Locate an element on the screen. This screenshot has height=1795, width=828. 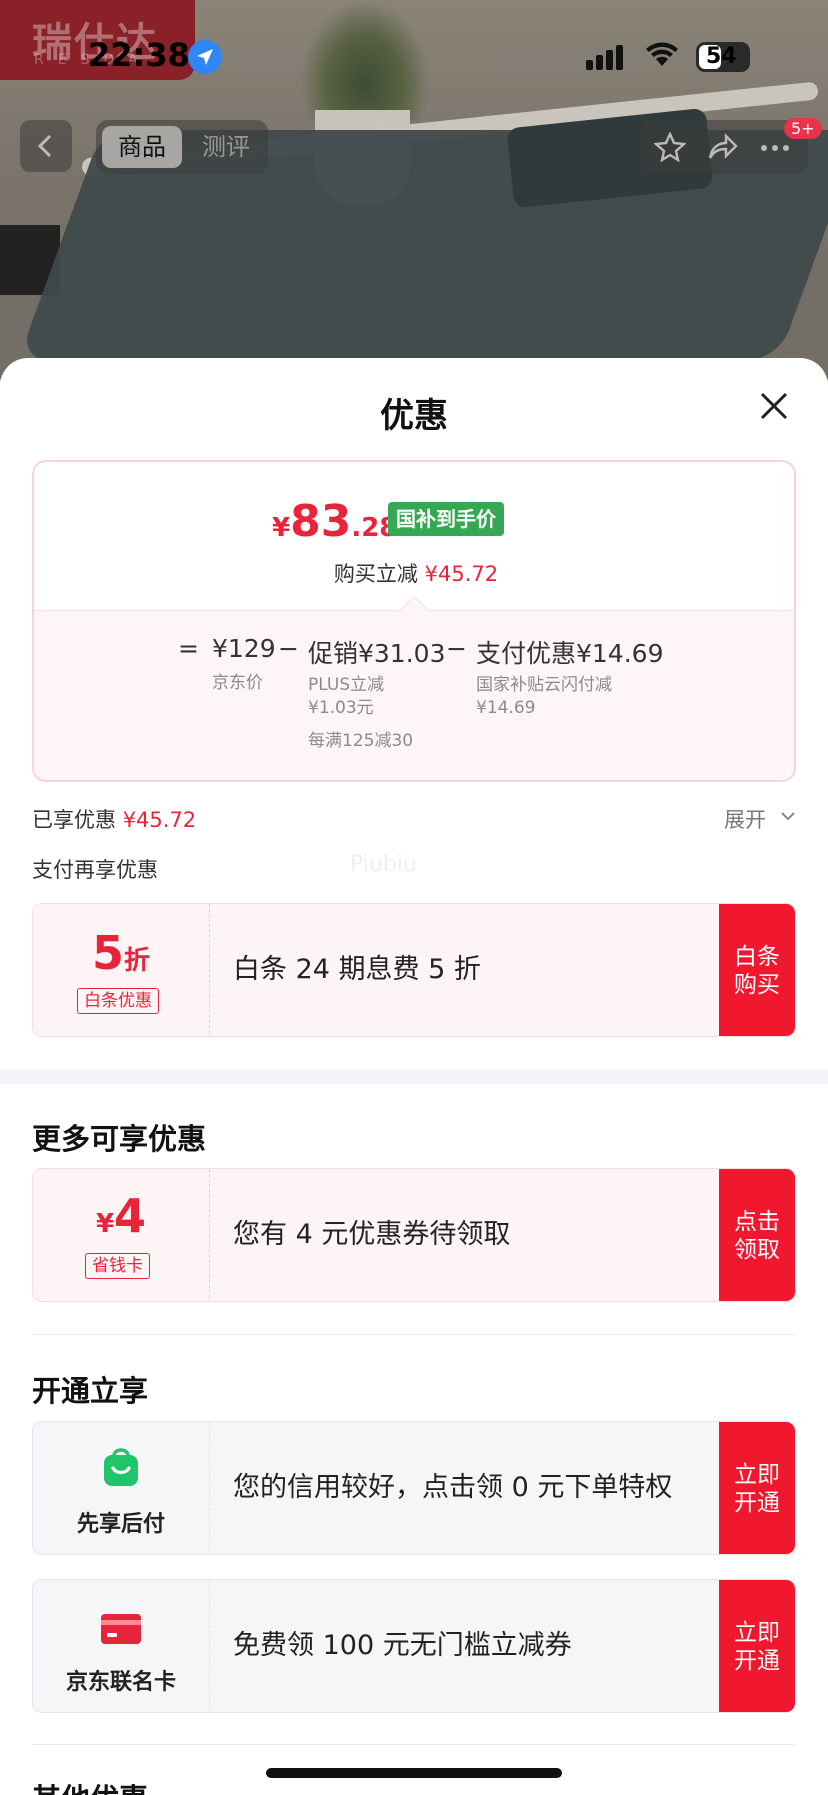
jd-price: ¥129 is located at coordinates (244, 648).